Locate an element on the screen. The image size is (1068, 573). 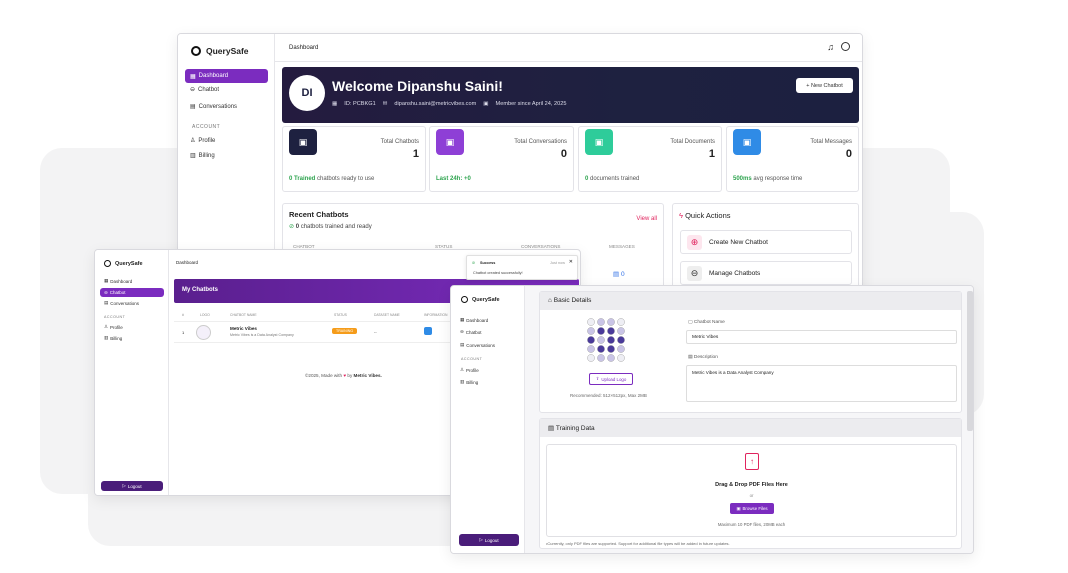
heart-icon: ♥ is located at coordinates (345, 375).